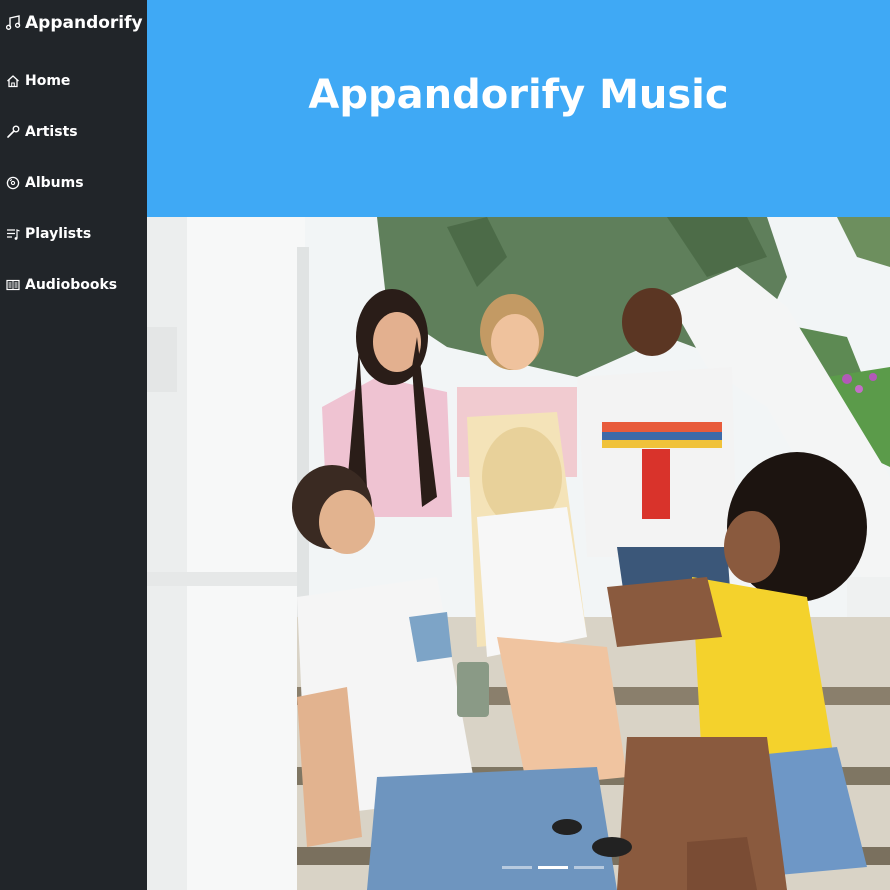 This screenshot has width=890, height=890. What do you see at coordinates (48, 81) in the screenshot?
I see `sidebar-item-label: Home` at bounding box center [48, 81].